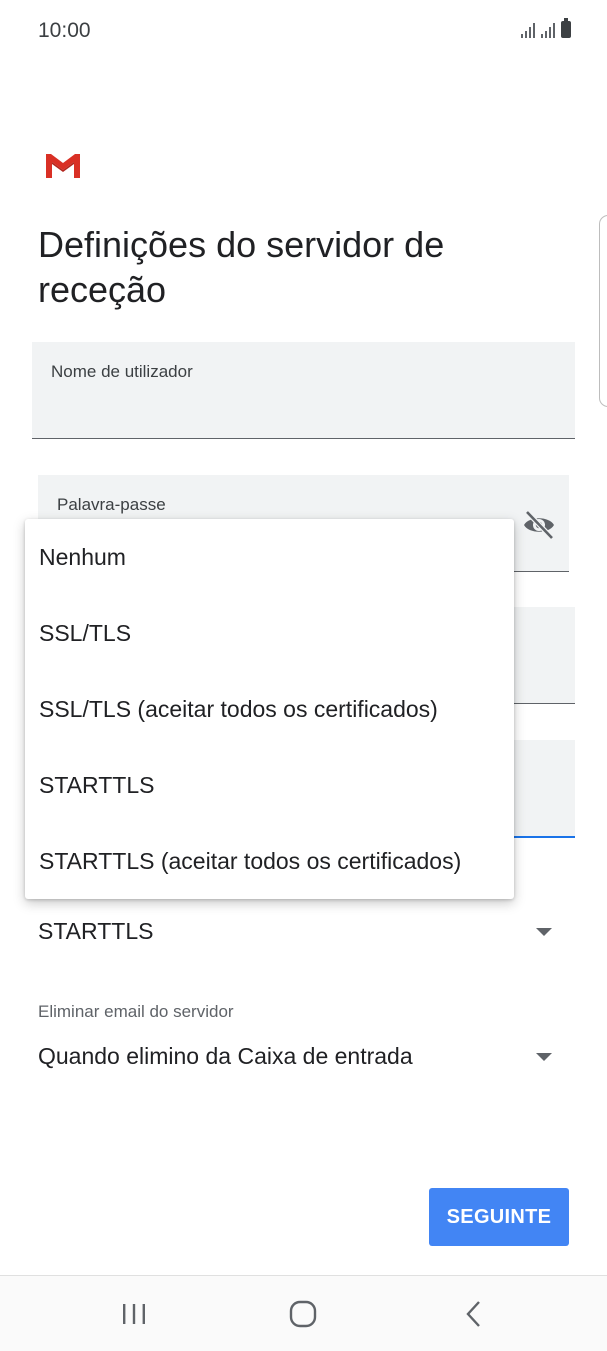 Image resolution: width=607 pixels, height=1351 pixels. Describe the element at coordinates (122, 371) in the screenshot. I see `username-label: Nome de utilizador` at that location.